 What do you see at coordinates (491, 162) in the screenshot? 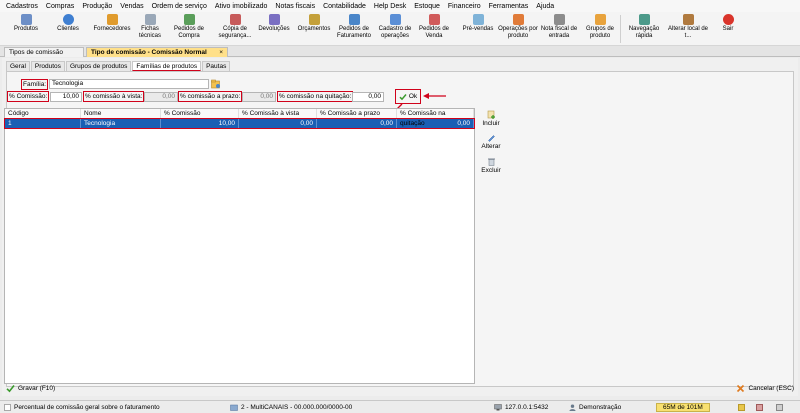
I see `trash-icon` at bounding box center [491, 162].